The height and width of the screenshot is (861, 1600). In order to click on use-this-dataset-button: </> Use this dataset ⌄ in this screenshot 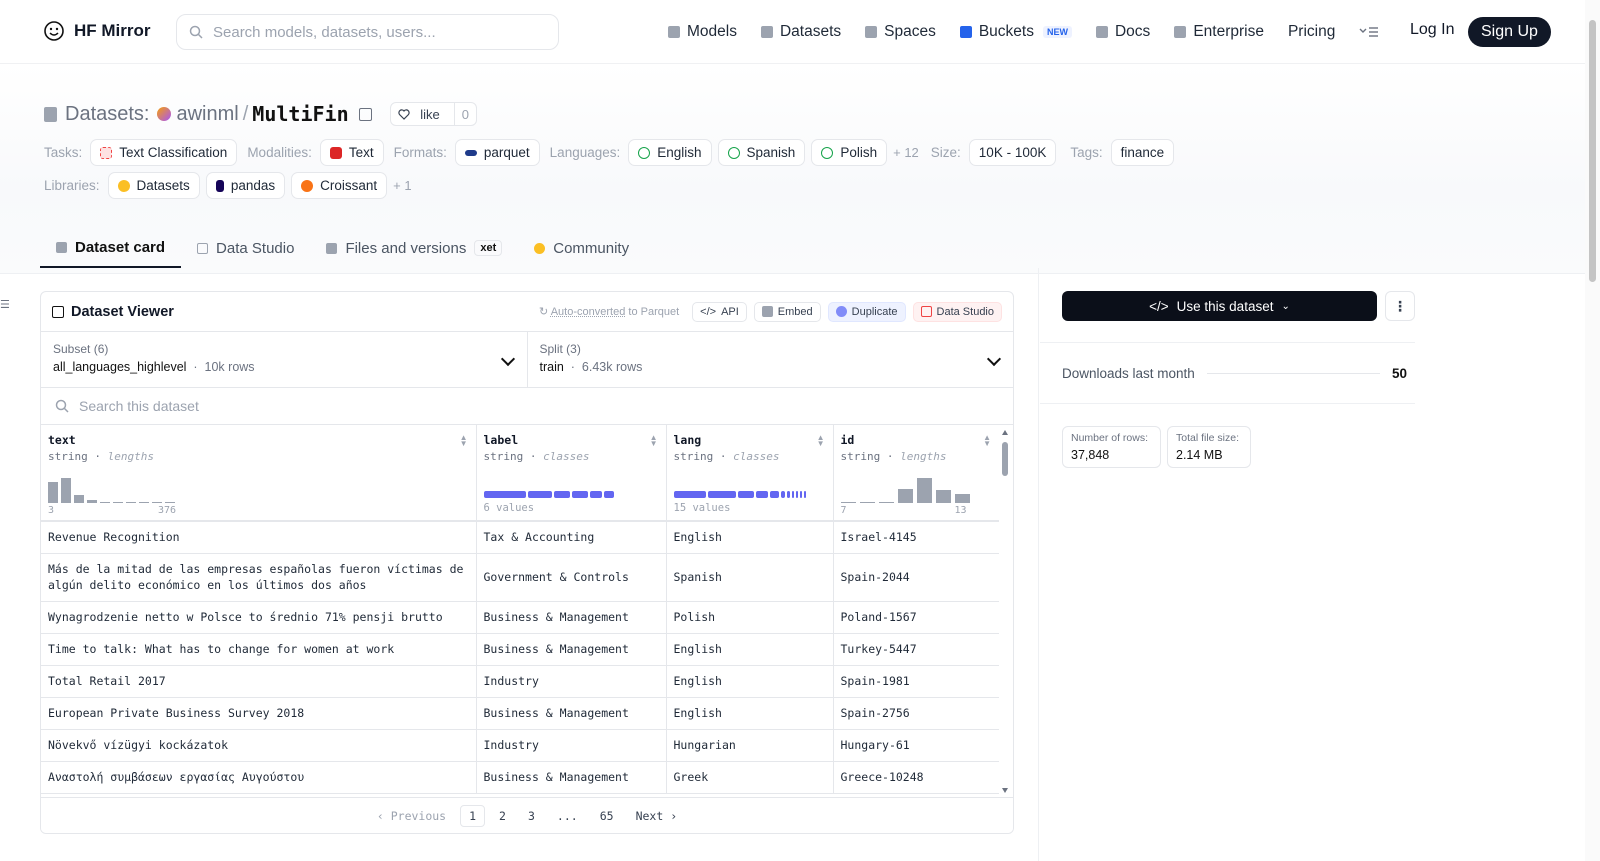, I will do `click(1219, 306)`.